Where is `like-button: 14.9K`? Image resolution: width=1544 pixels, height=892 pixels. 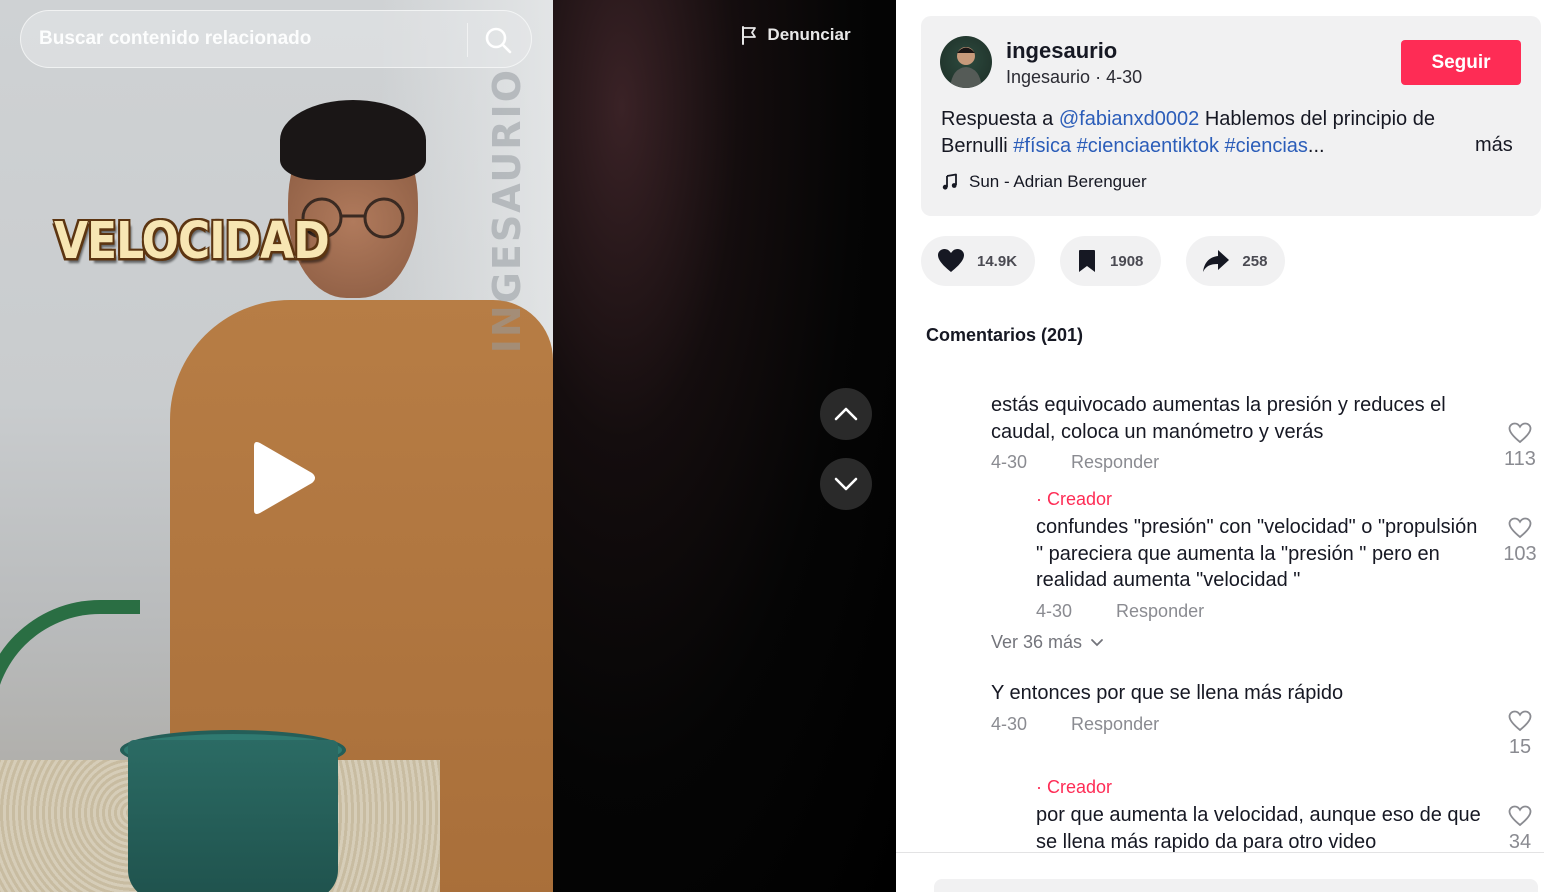 like-button: 14.9K is located at coordinates (978, 261).